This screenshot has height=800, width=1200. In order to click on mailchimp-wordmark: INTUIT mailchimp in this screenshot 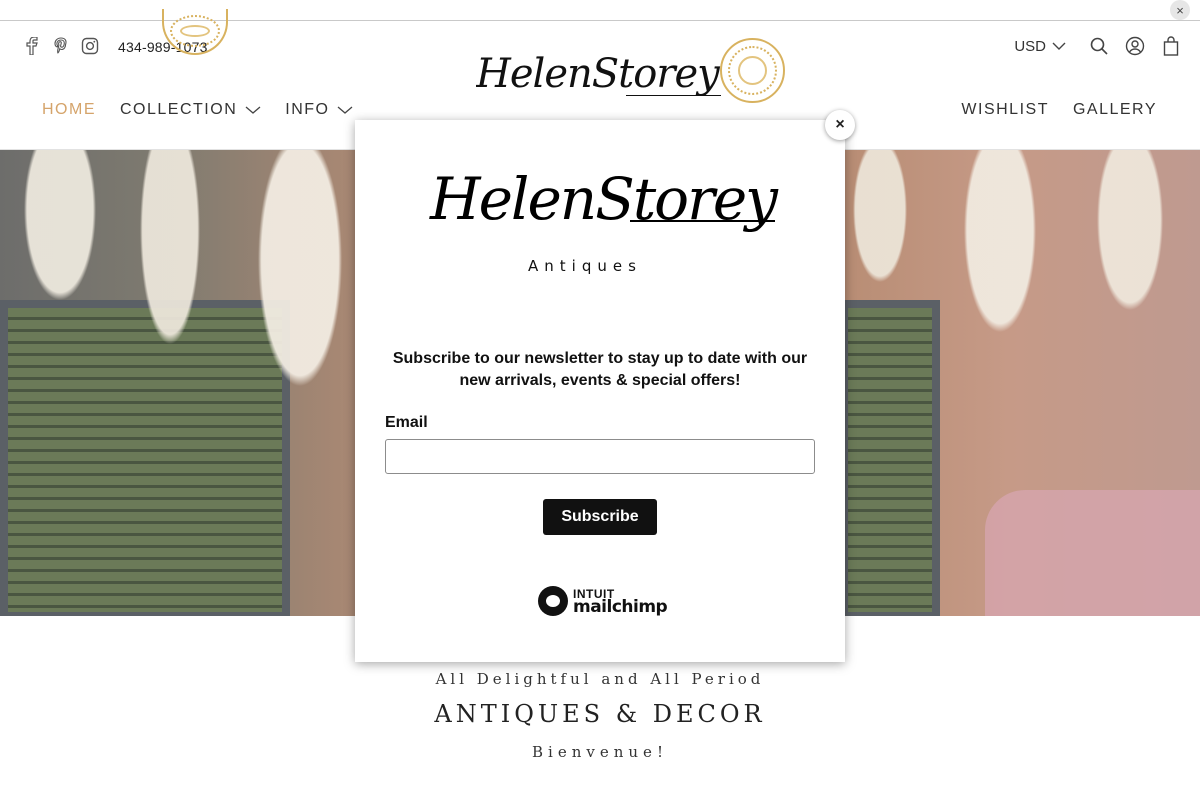, I will do `click(620, 602)`.